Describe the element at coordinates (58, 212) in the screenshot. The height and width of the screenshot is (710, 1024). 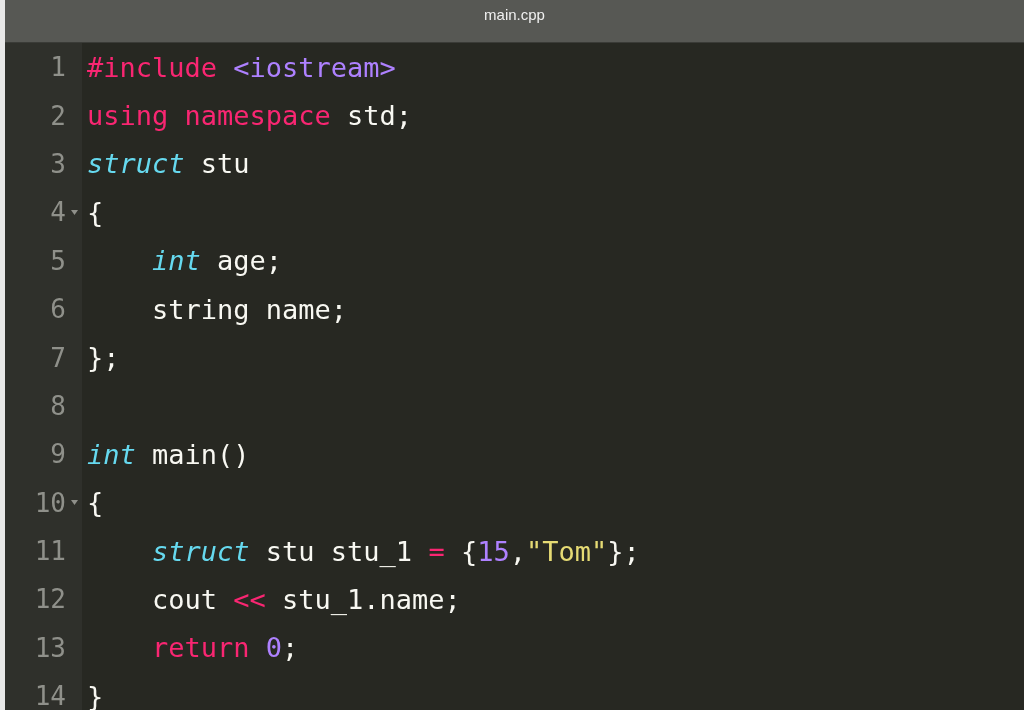
I see `line-number: 4` at that location.